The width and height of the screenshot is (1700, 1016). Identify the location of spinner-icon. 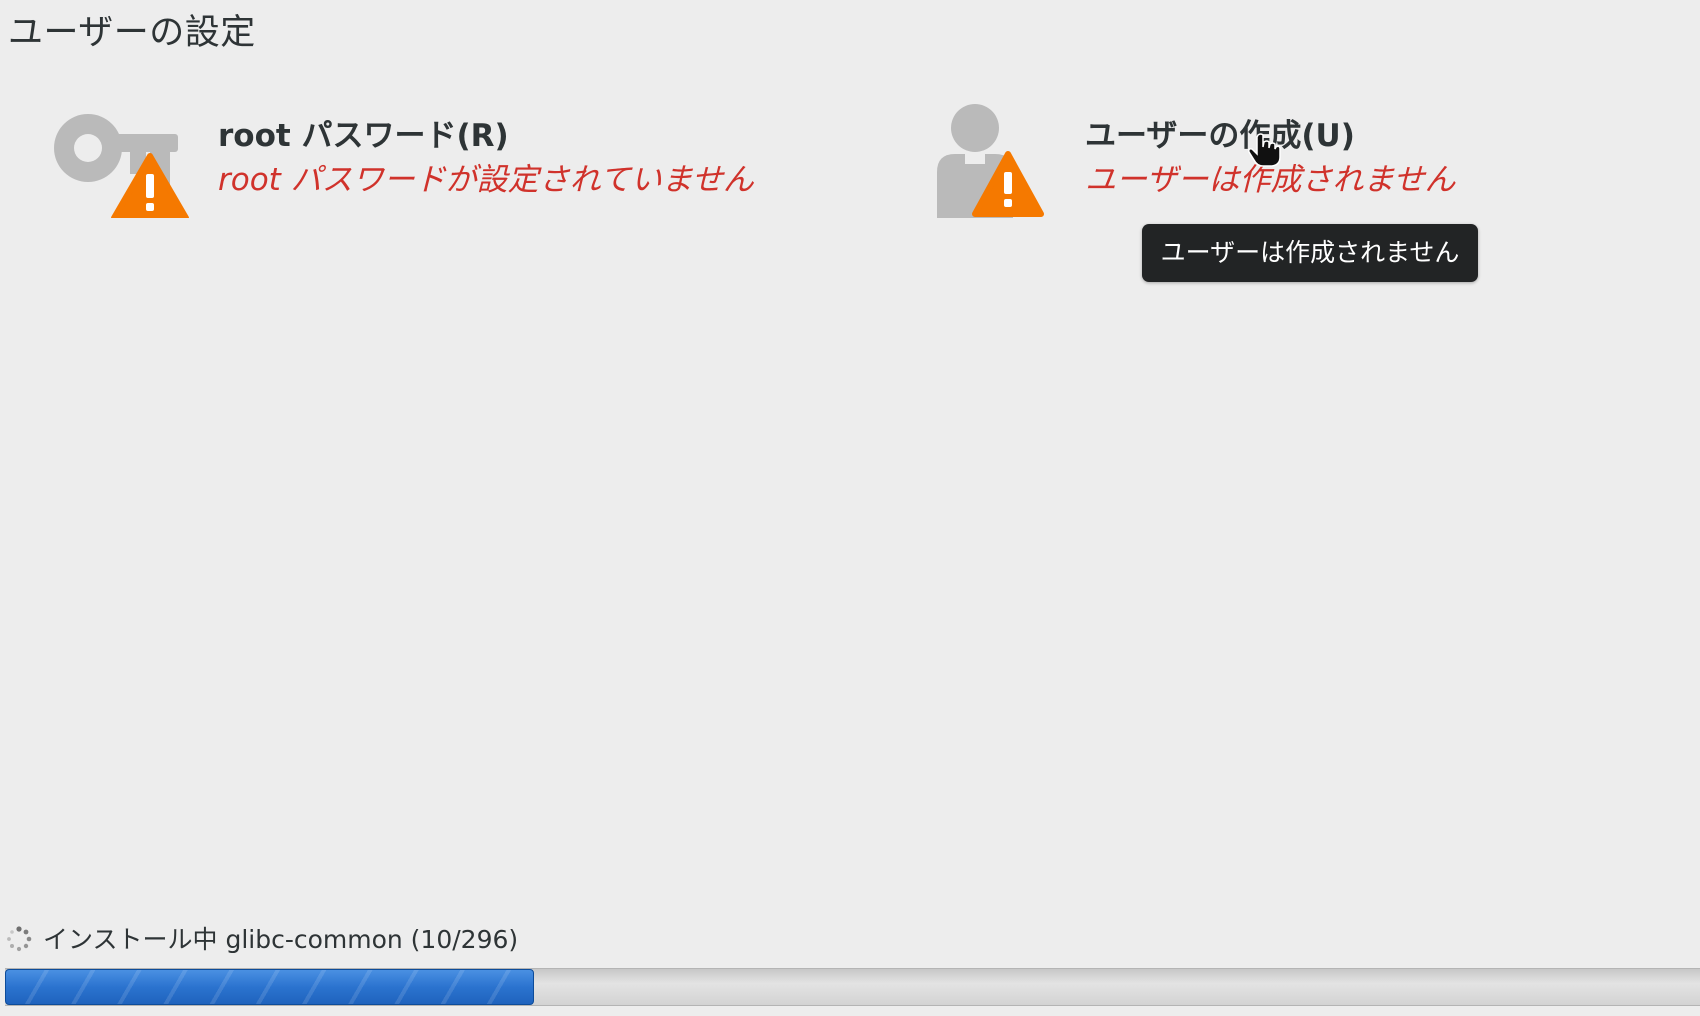
(19, 939).